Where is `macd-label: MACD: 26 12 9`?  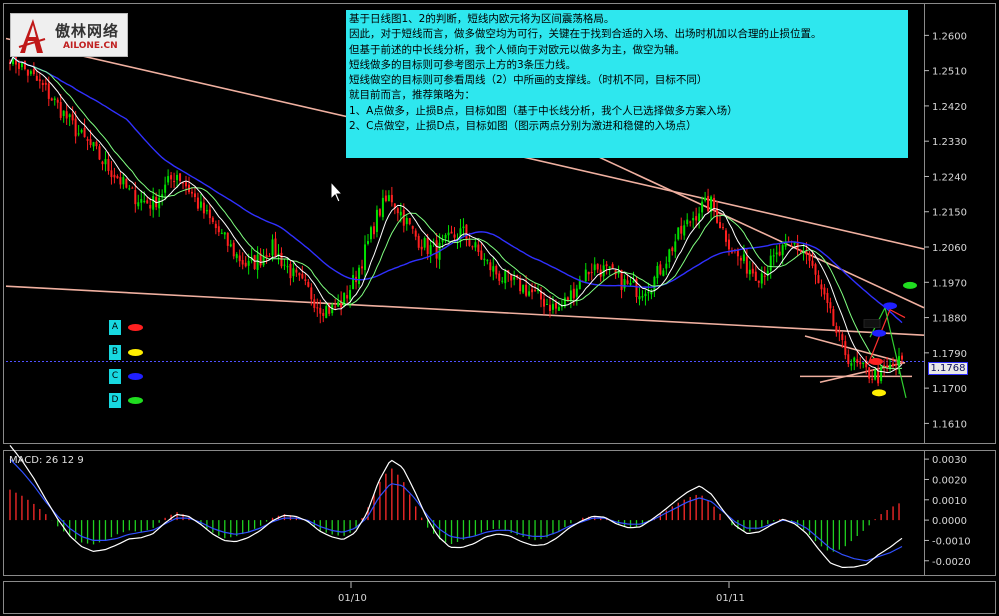
macd-label: MACD: 26 12 9 is located at coordinates (46, 460).